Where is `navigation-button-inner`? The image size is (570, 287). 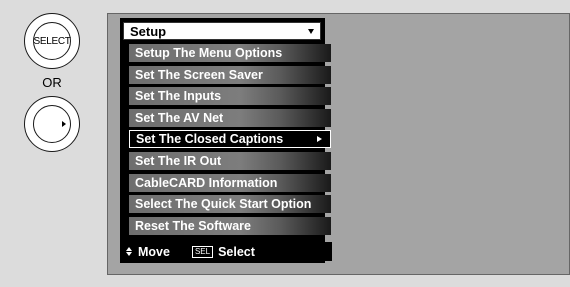
navigation-button-inner is located at coordinates (52, 124).